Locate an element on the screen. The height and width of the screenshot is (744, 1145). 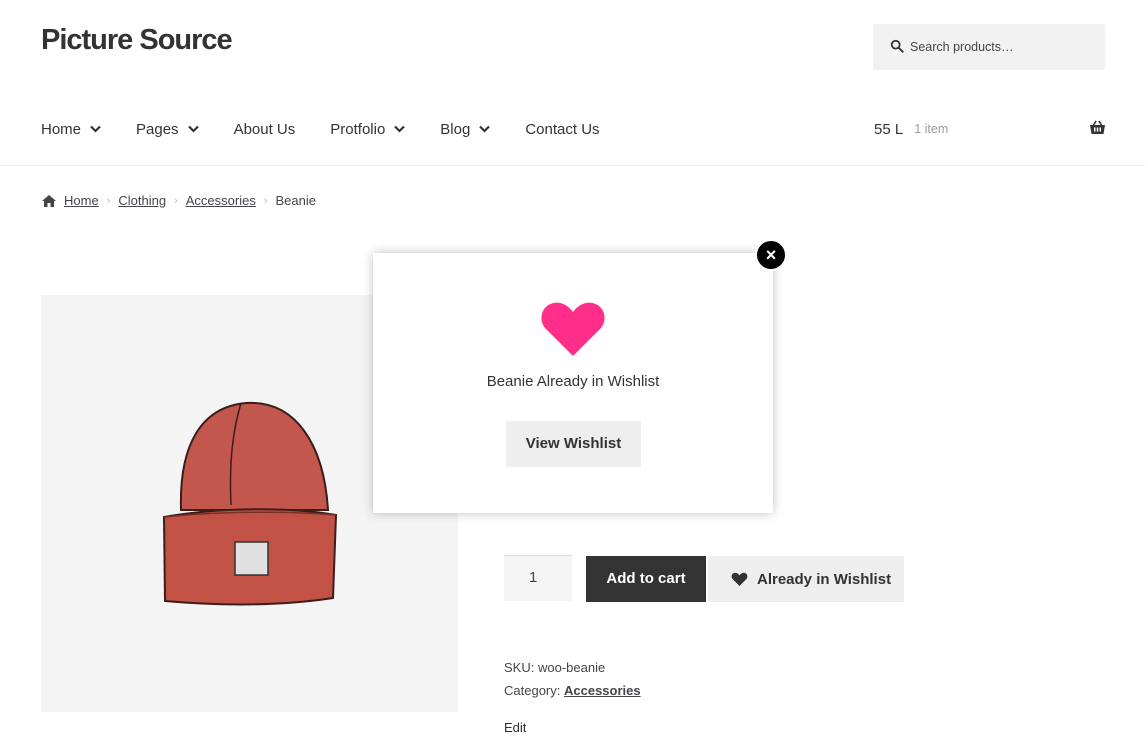
heart-icon is located at coordinates (573, 329).